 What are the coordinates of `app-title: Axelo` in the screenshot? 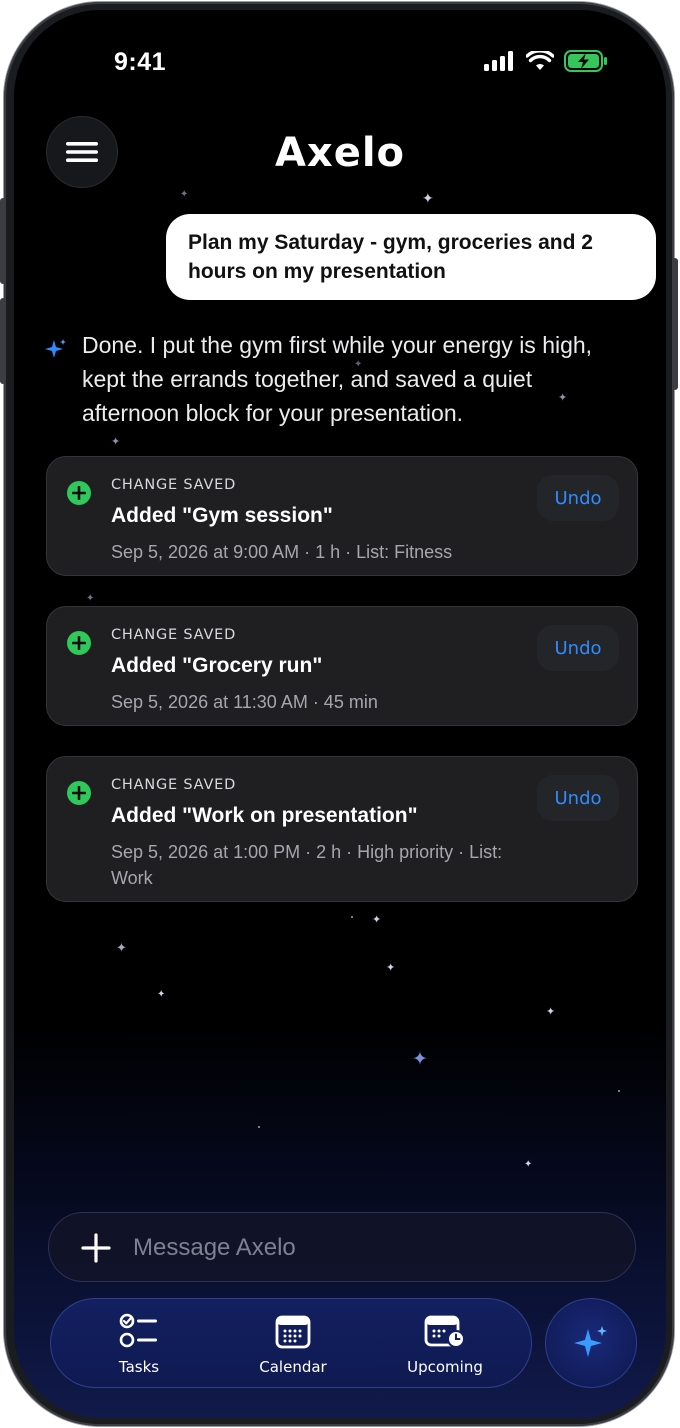 It's located at (340, 153).